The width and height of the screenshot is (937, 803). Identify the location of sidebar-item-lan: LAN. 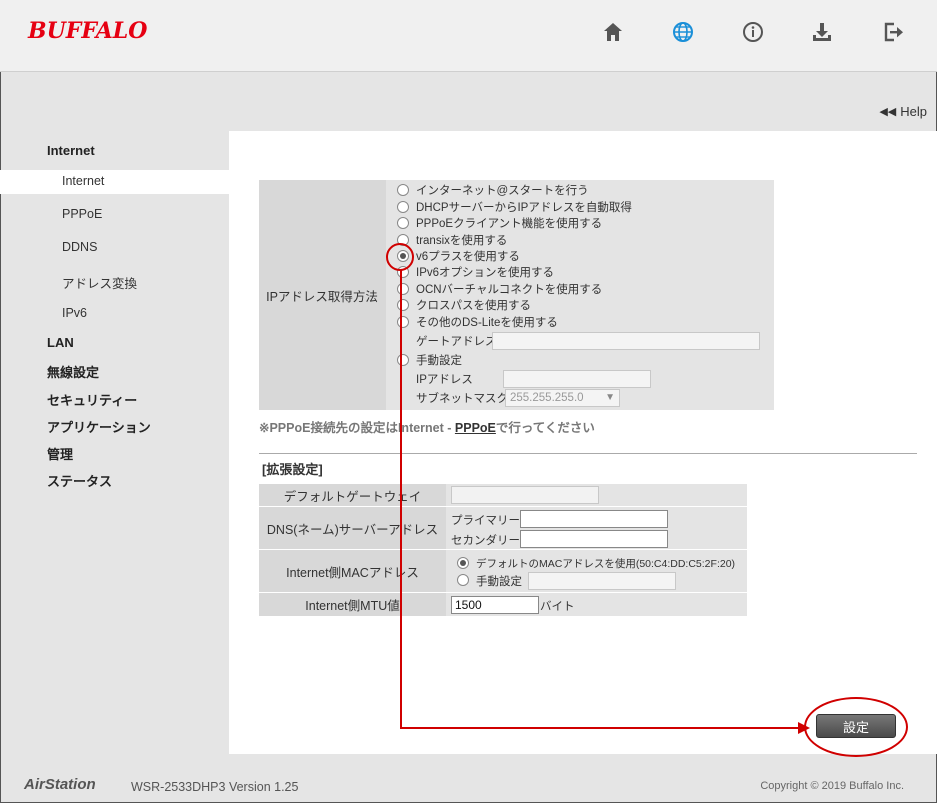
(60, 342).